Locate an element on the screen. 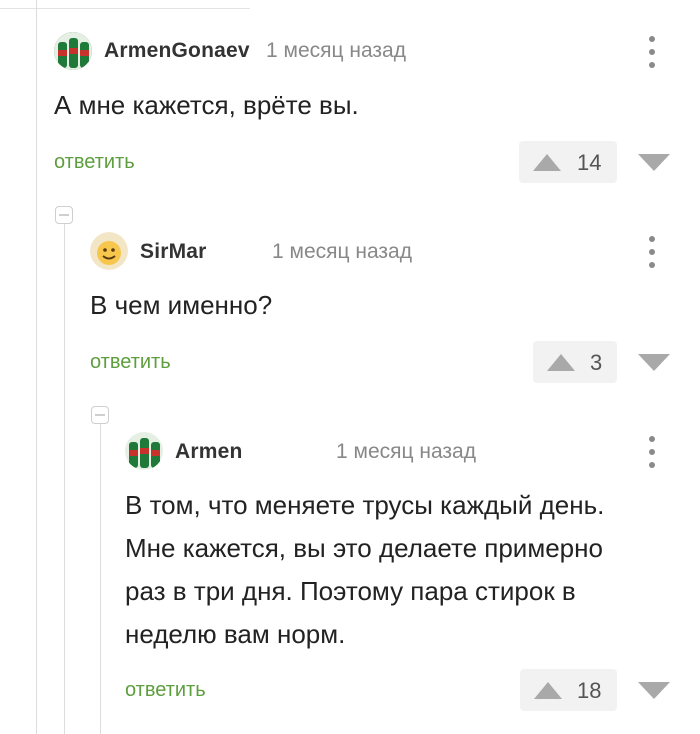 The image size is (700, 734). thread-line-root is located at coordinates (36, 367).